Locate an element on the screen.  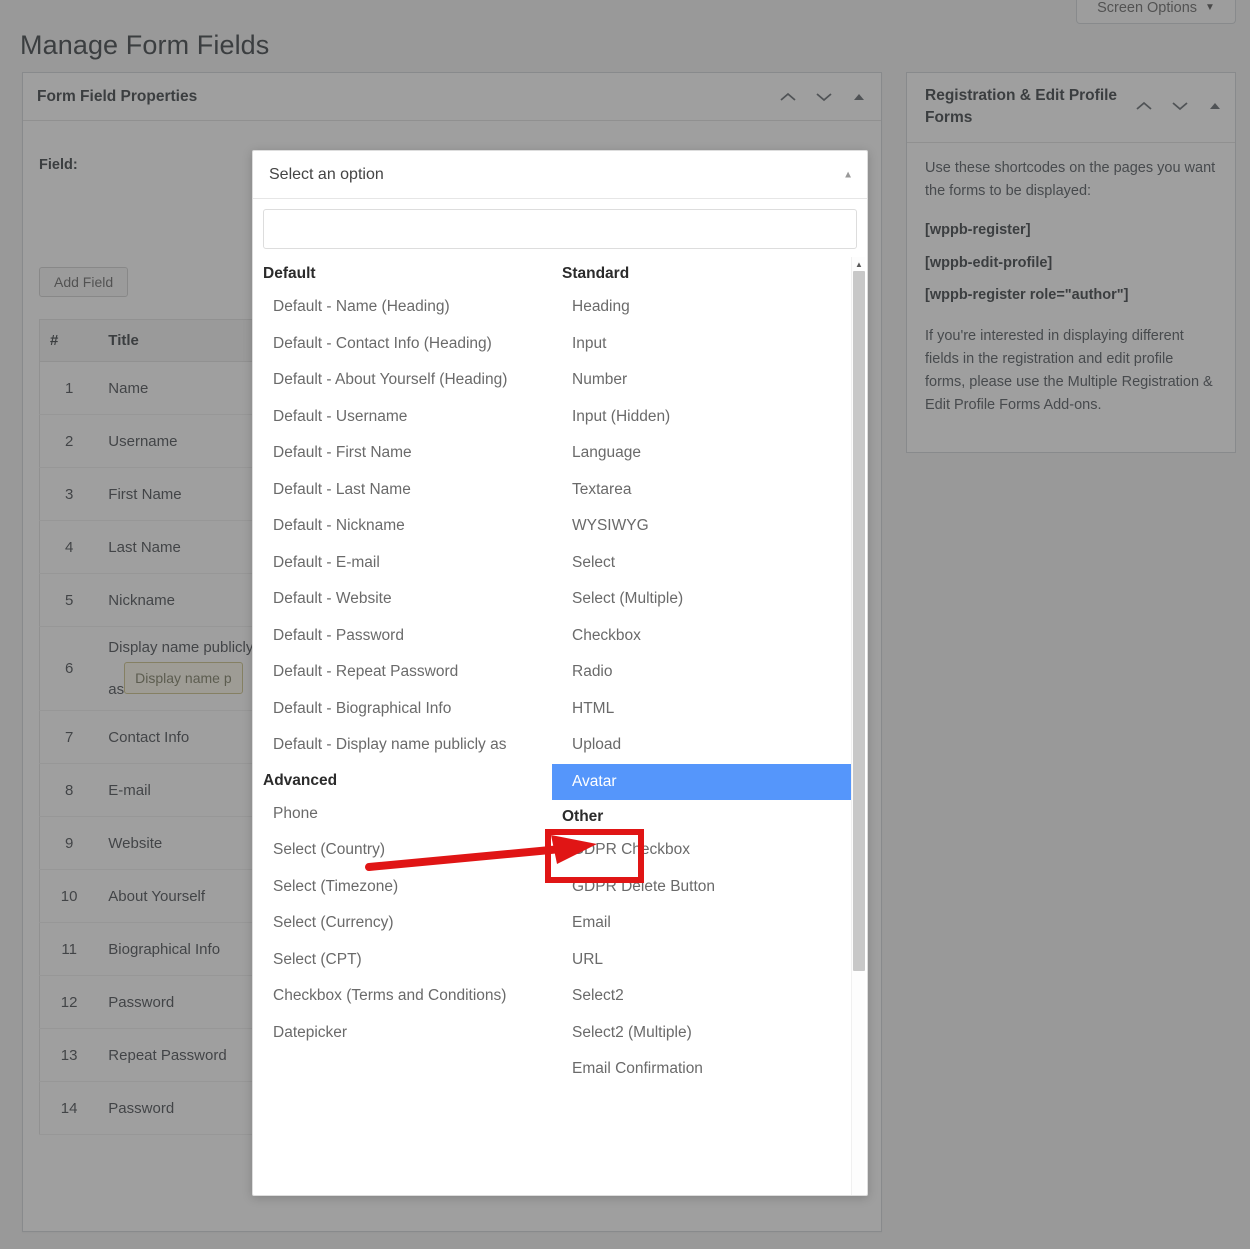
scroll-down-arrow-icon: ▼ is located at coordinates (859, 1193).